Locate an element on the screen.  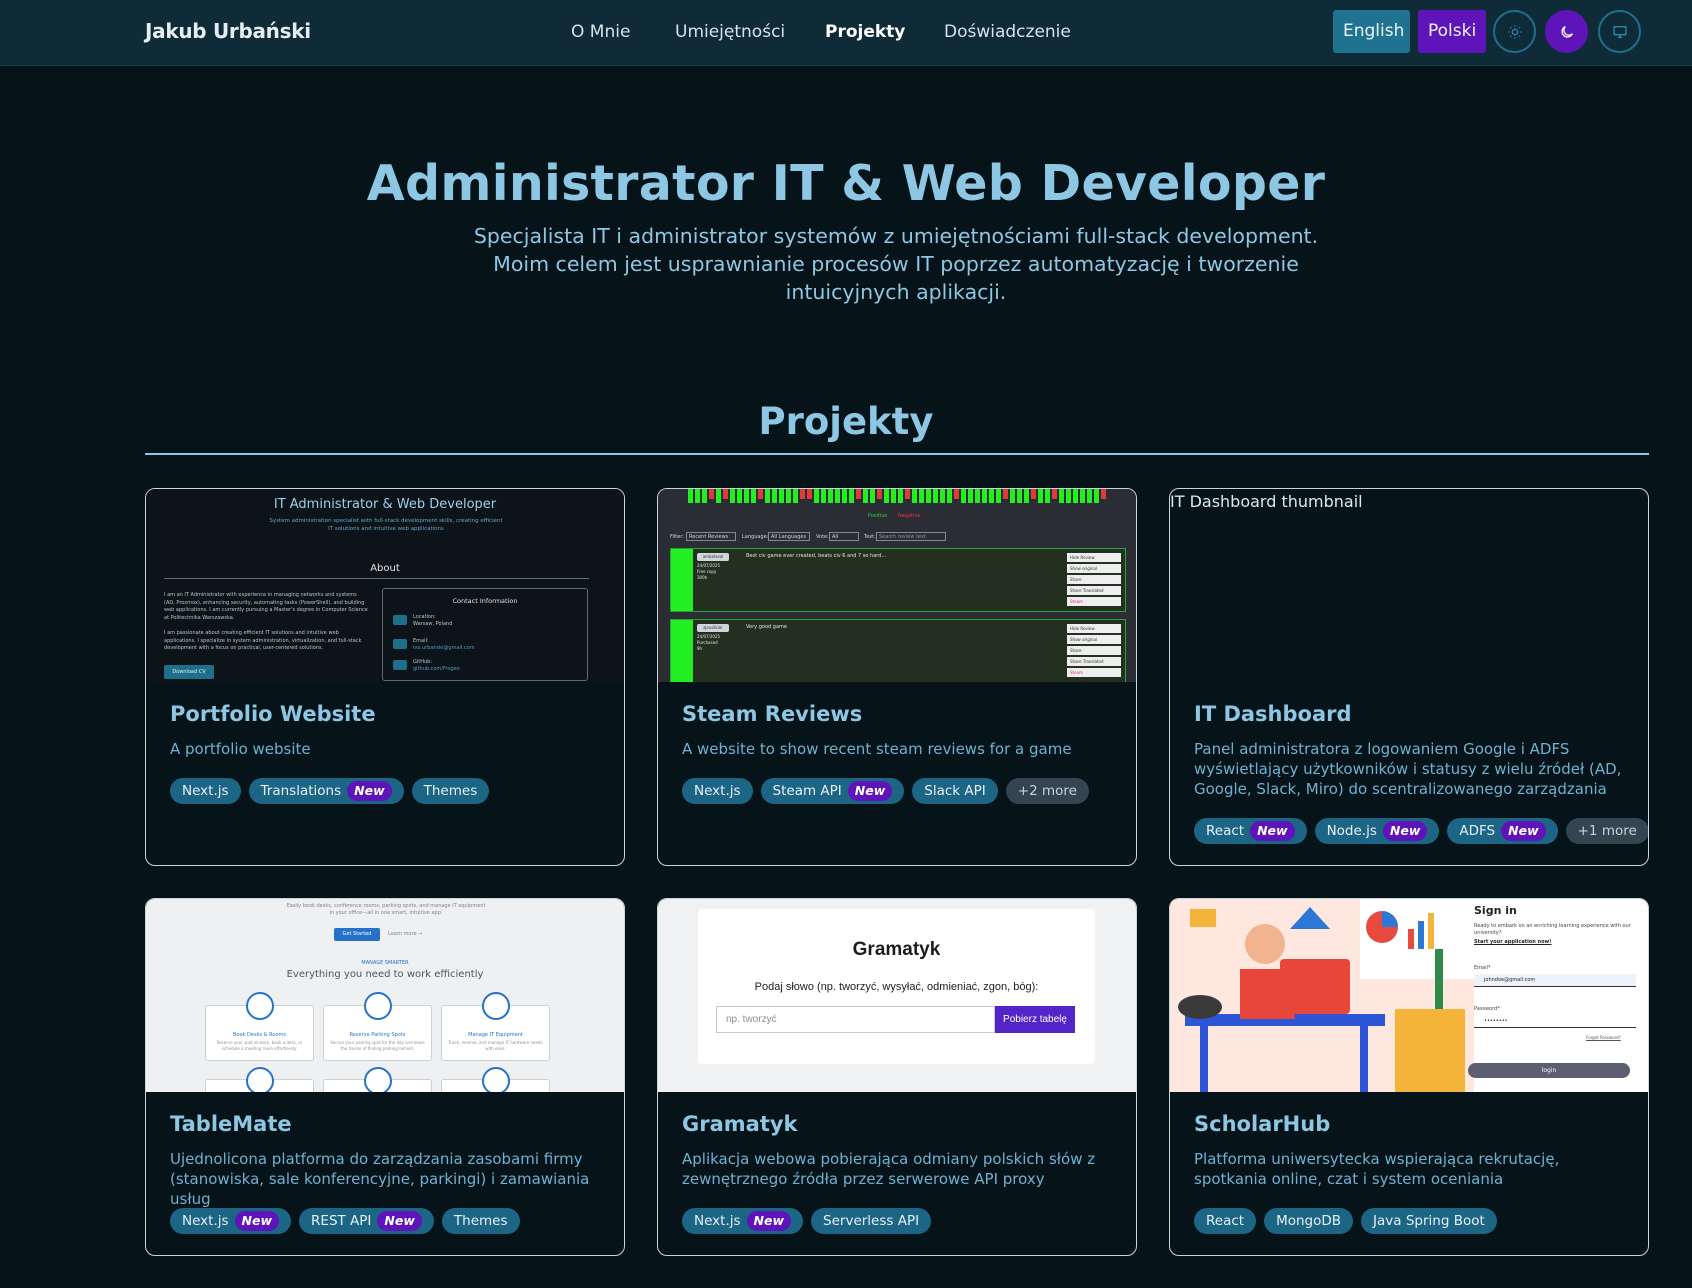
moon-icon is located at coordinates (1566, 31).